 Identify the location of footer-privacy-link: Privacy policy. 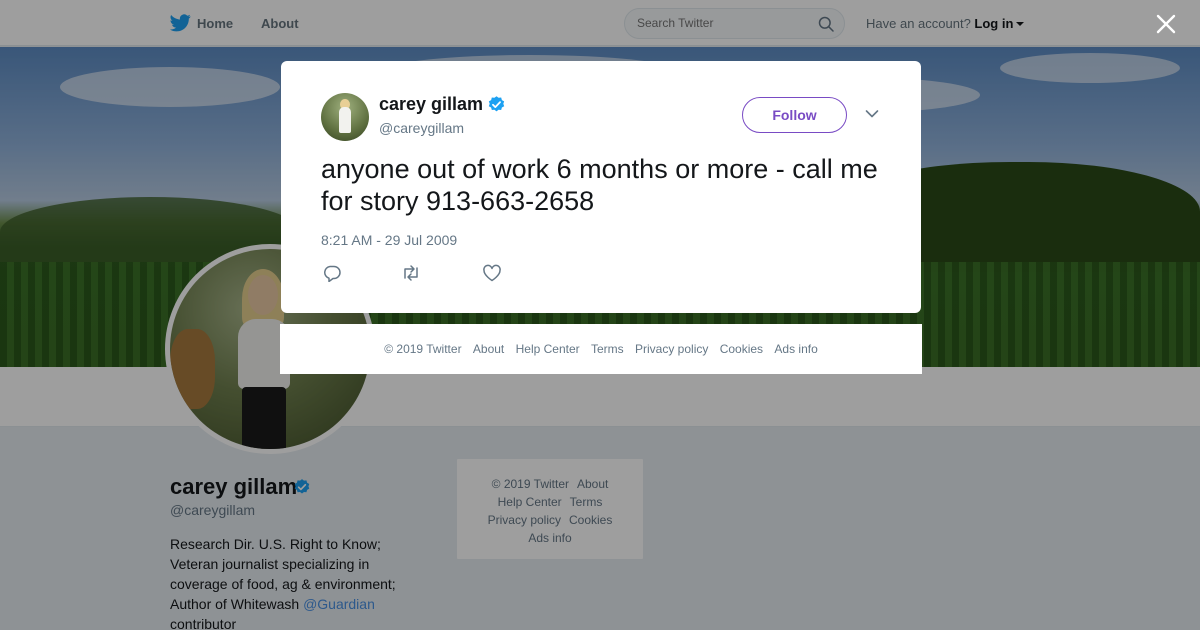
(671, 349).